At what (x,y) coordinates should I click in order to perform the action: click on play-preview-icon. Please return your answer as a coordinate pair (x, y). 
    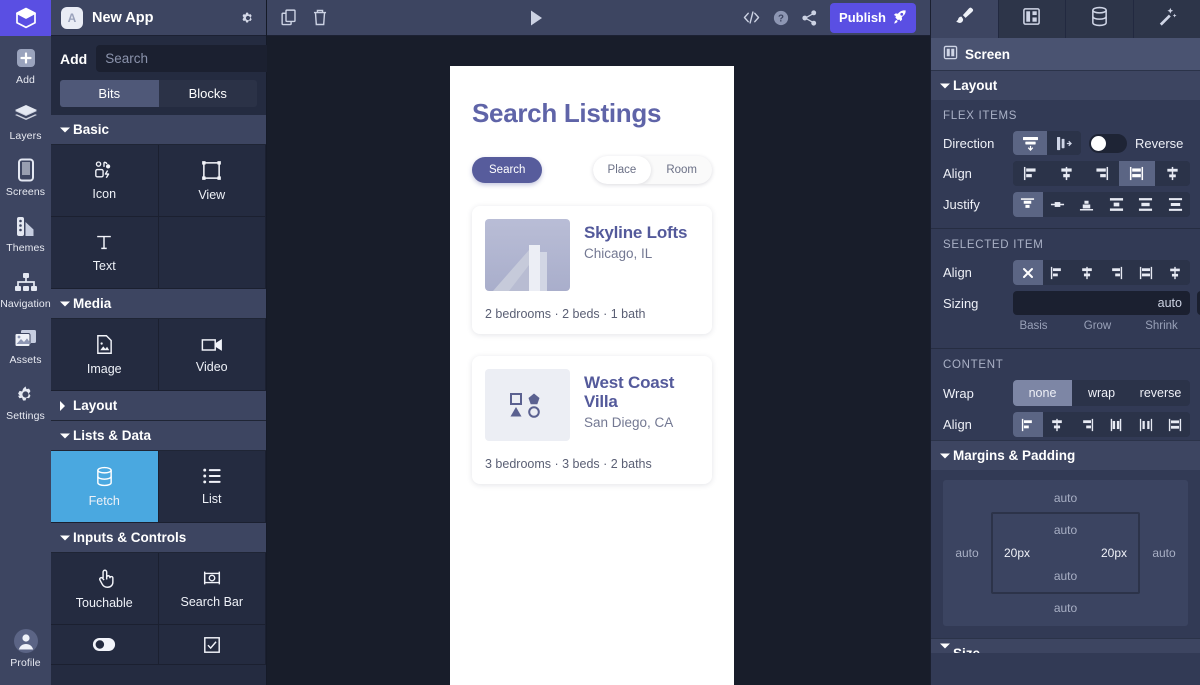
    Looking at the image, I should click on (536, 18).